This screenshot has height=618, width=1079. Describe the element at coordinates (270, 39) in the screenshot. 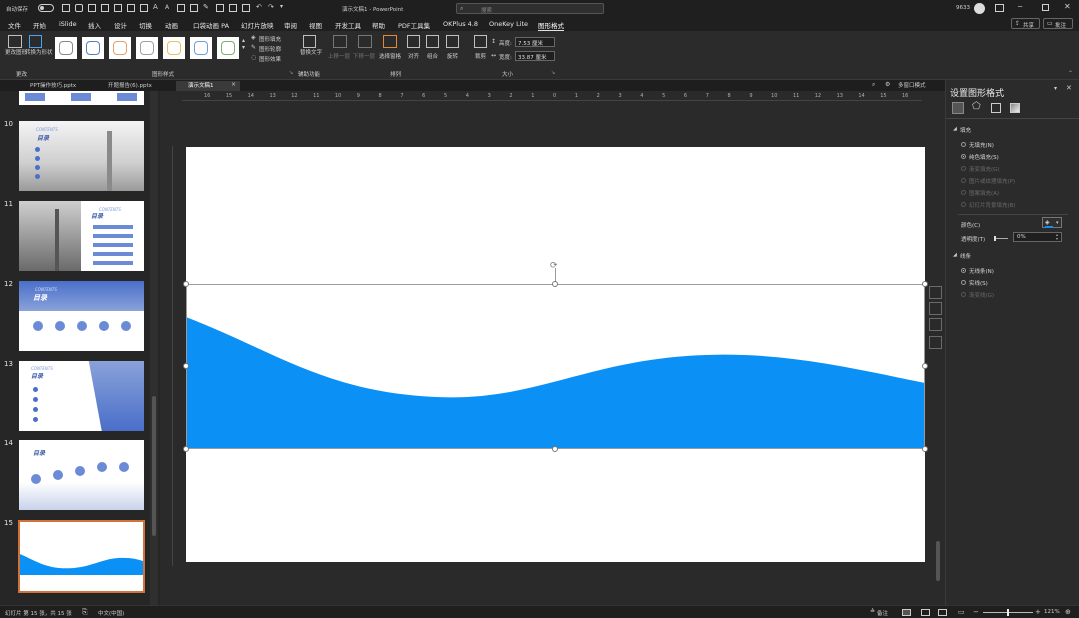

I see `shape-fill-button: 图形填充` at that location.